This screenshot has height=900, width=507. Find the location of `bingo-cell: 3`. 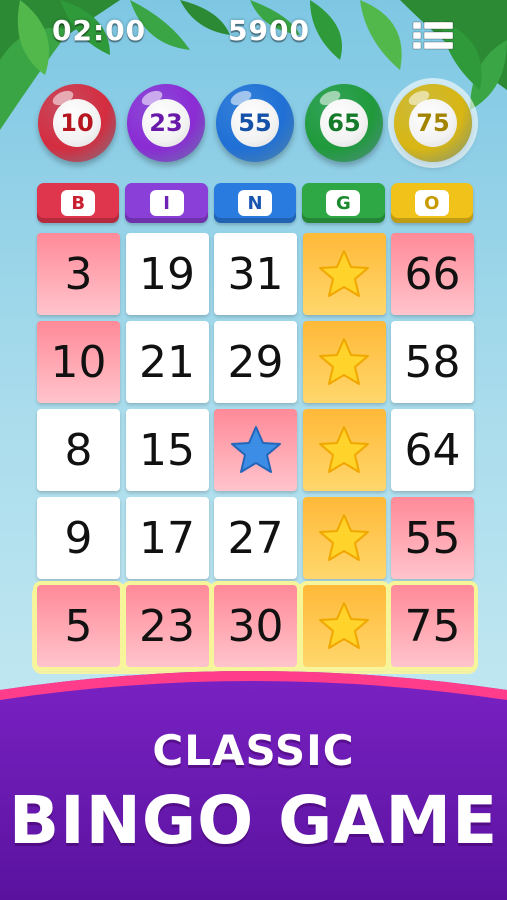

bingo-cell: 3 is located at coordinates (78, 274).